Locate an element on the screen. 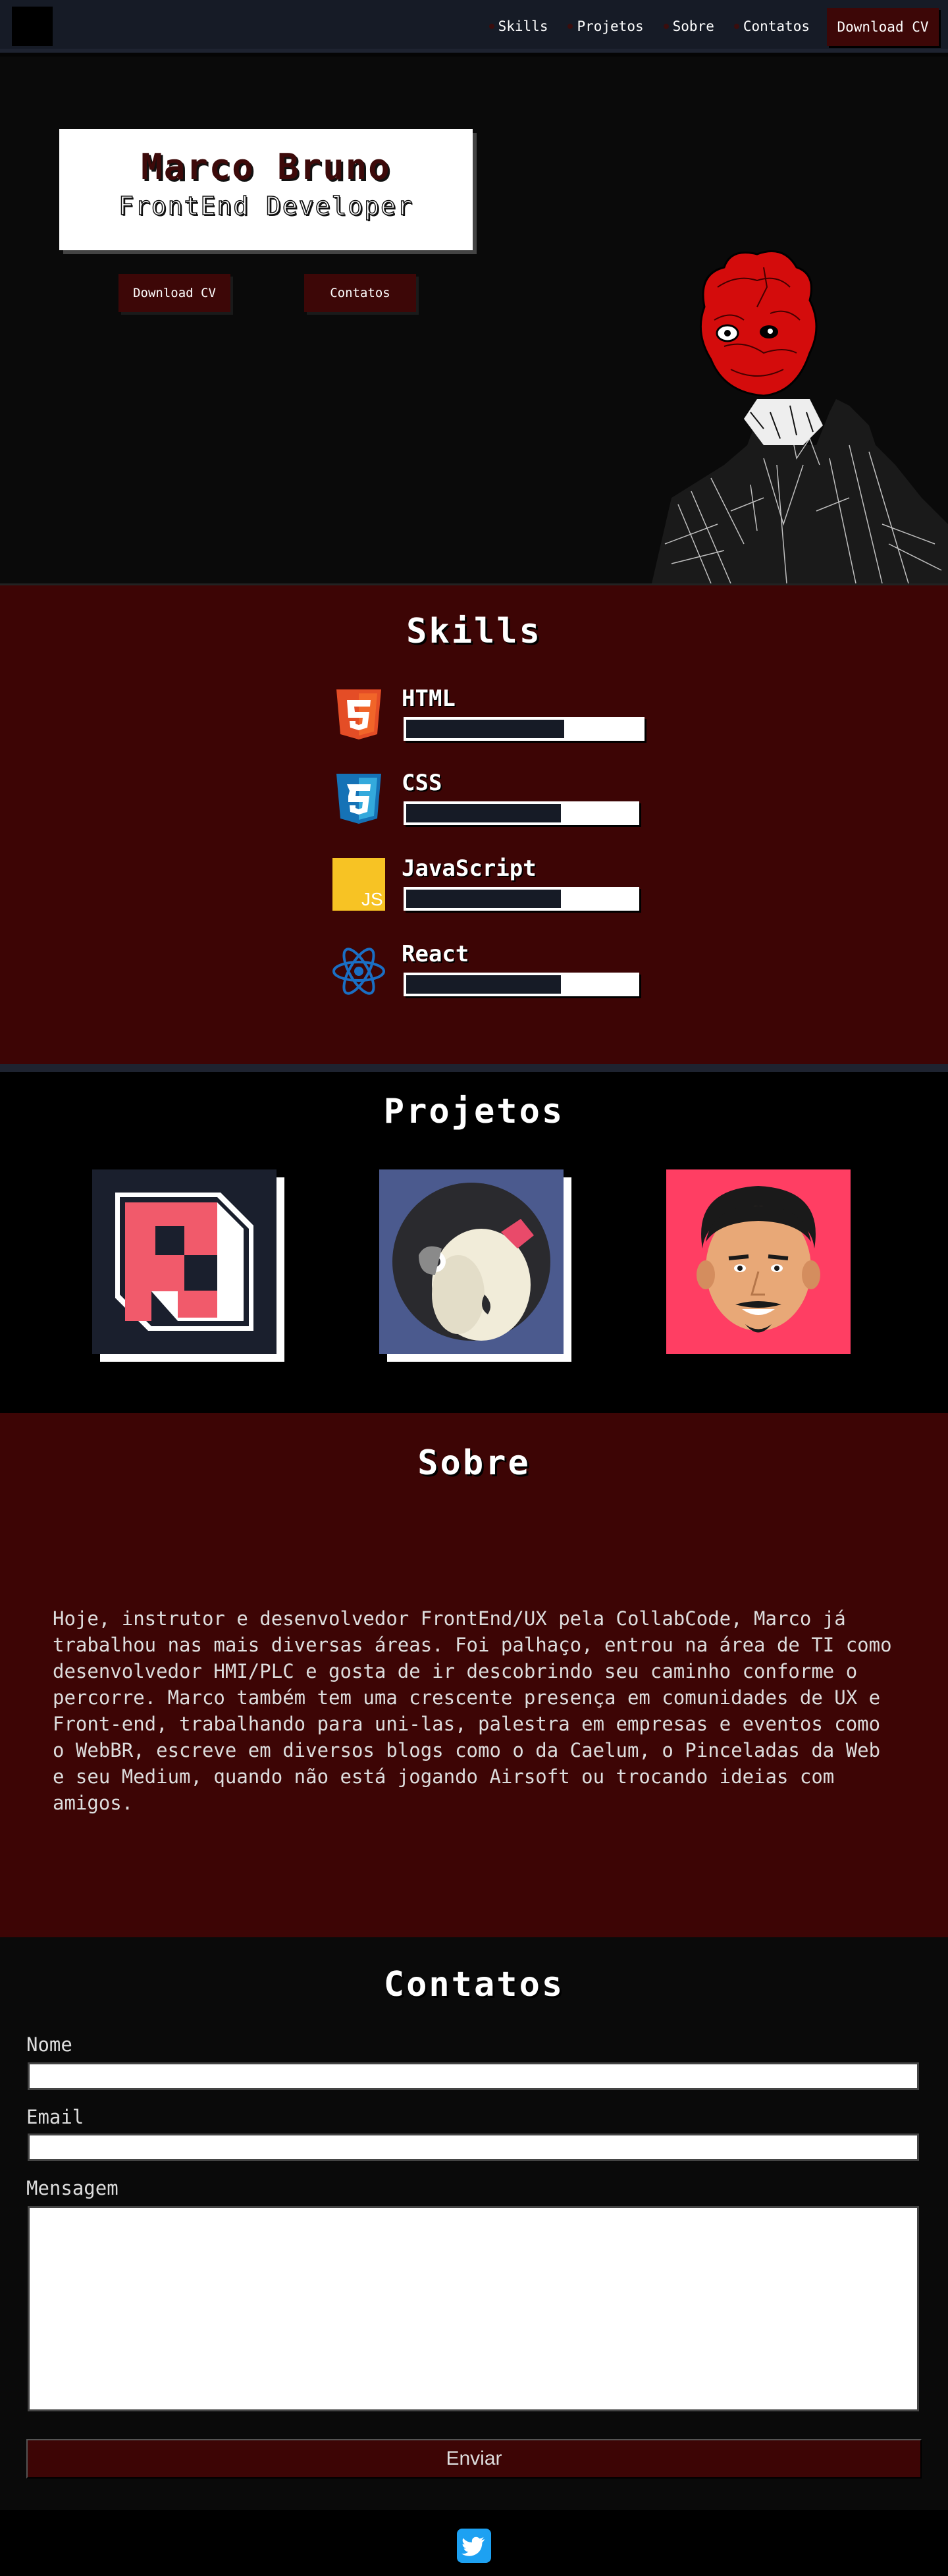 This screenshot has height=2576, width=948. skill-html: HTML is located at coordinates (490, 719).